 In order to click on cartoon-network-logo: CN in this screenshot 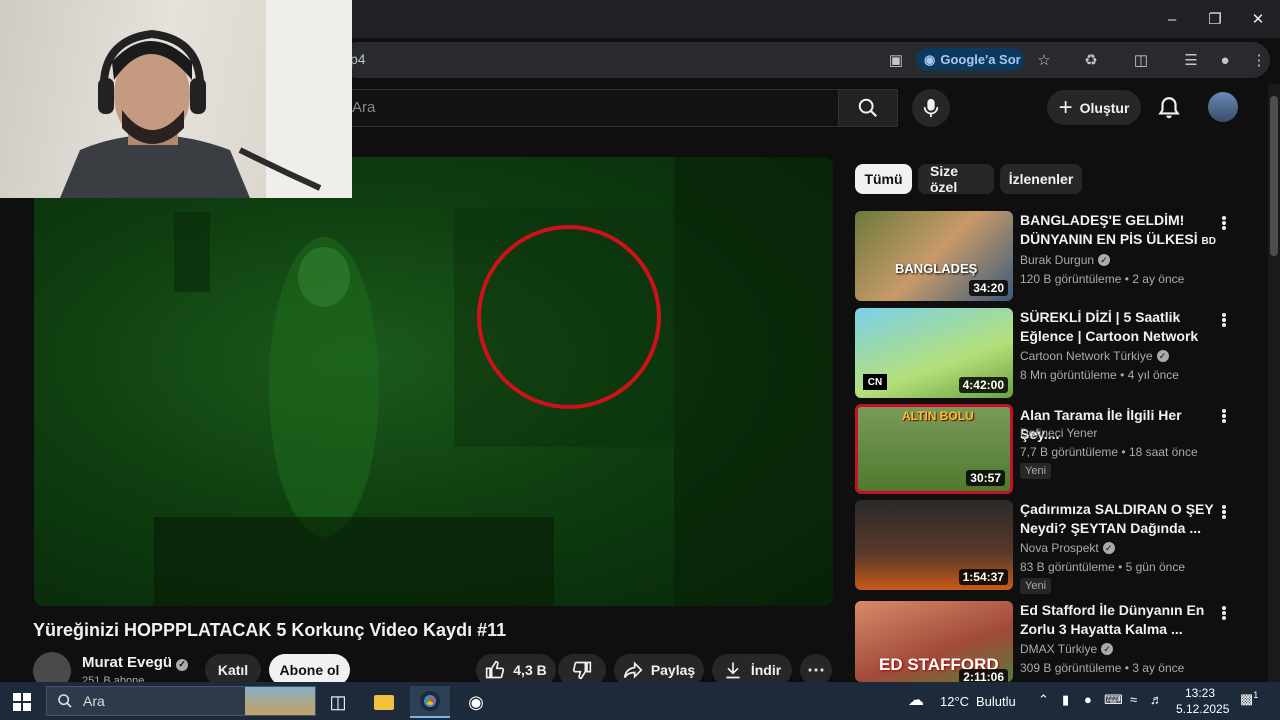, I will do `click(875, 382)`.